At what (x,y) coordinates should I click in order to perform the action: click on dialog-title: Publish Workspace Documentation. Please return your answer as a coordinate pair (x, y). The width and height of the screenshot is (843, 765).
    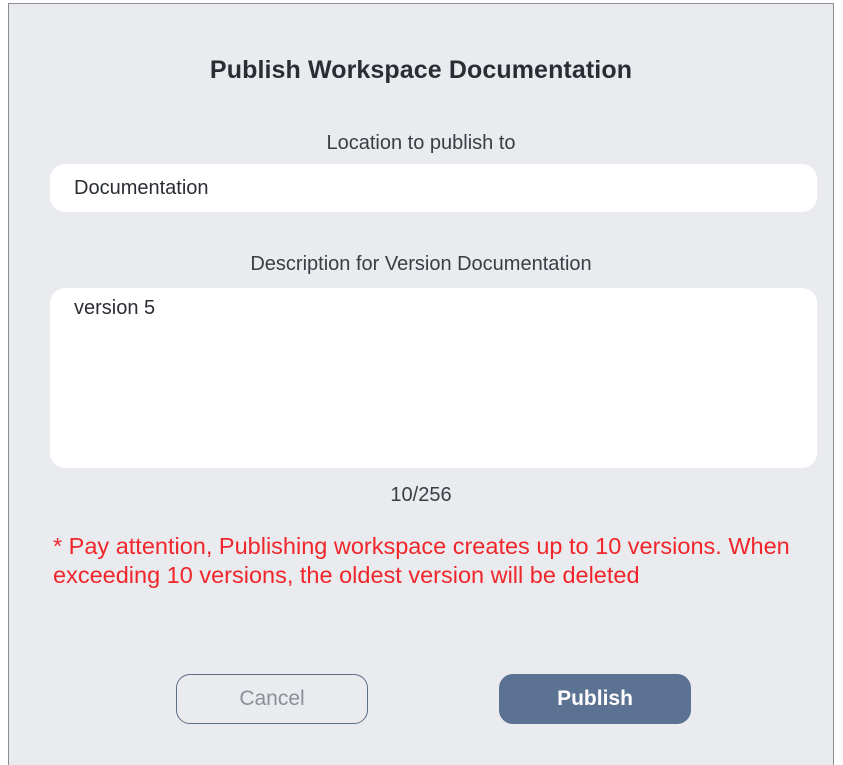
    Looking at the image, I should click on (421, 70).